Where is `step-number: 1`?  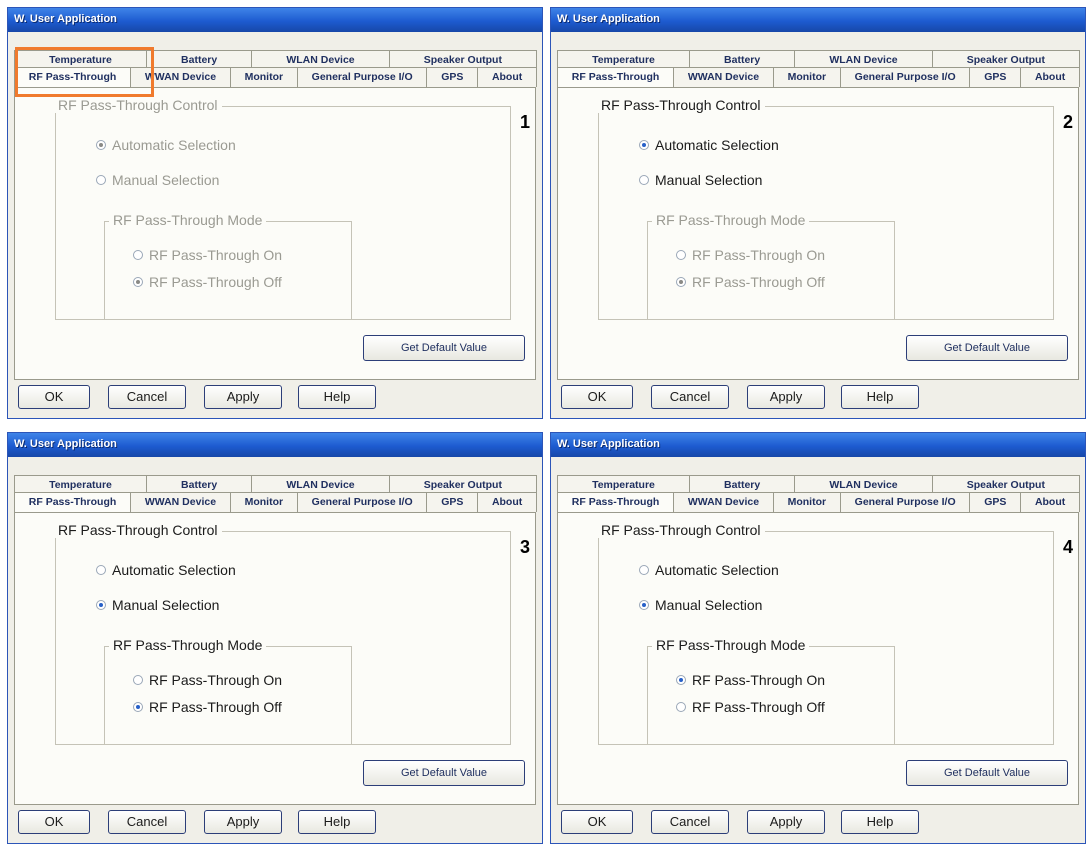 step-number: 1 is located at coordinates (524, 122).